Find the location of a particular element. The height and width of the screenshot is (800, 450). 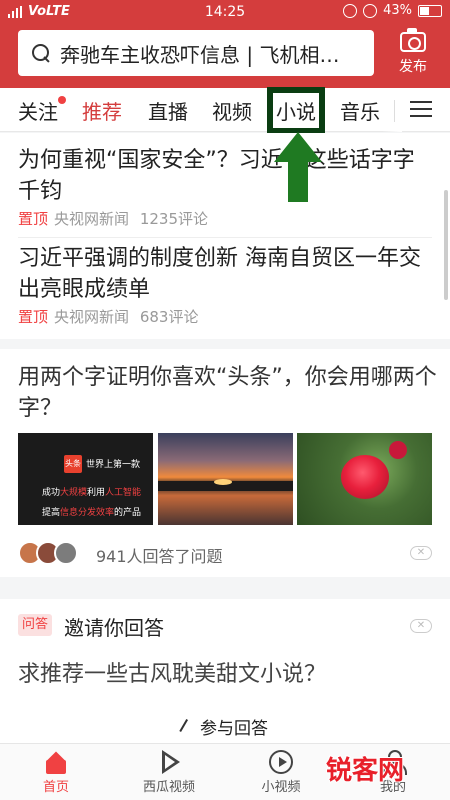

avatar is located at coordinates (66, 553).